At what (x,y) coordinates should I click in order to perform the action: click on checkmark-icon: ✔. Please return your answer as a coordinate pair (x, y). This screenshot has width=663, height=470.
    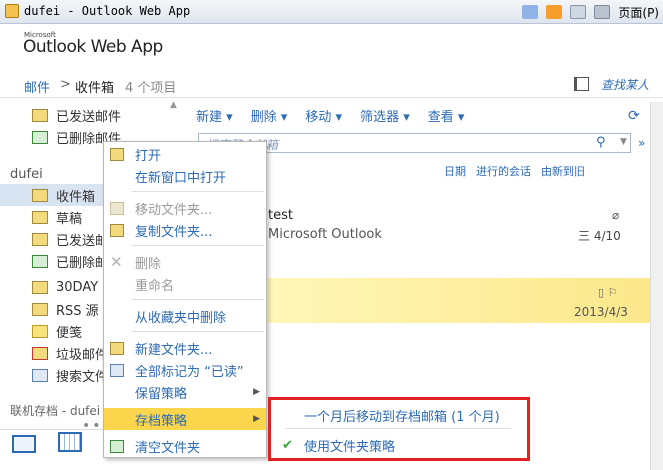
    Looking at the image, I should click on (287, 445).